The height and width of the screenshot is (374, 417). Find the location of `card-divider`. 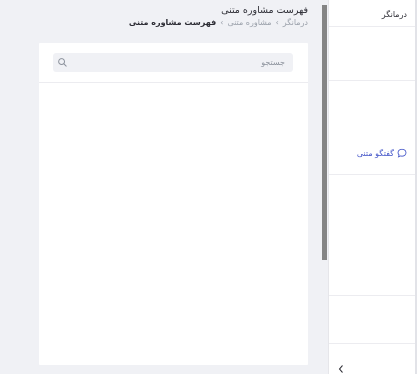

card-divider is located at coordinates (173, 82).